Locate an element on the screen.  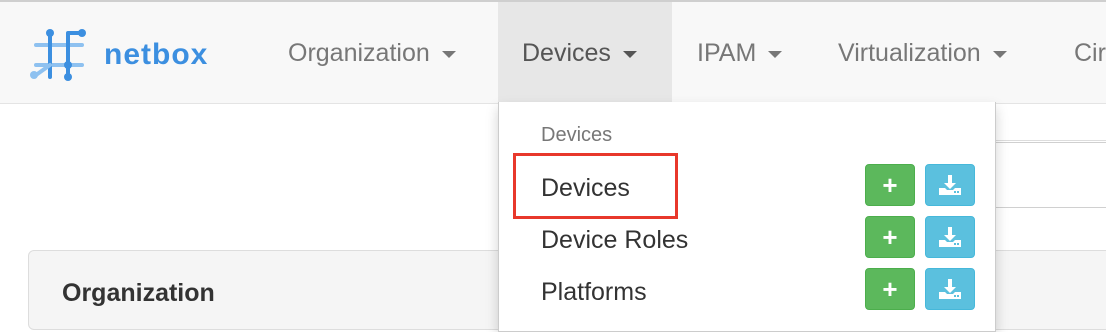
add-platform-button: + is located at coordinates (890, 289).